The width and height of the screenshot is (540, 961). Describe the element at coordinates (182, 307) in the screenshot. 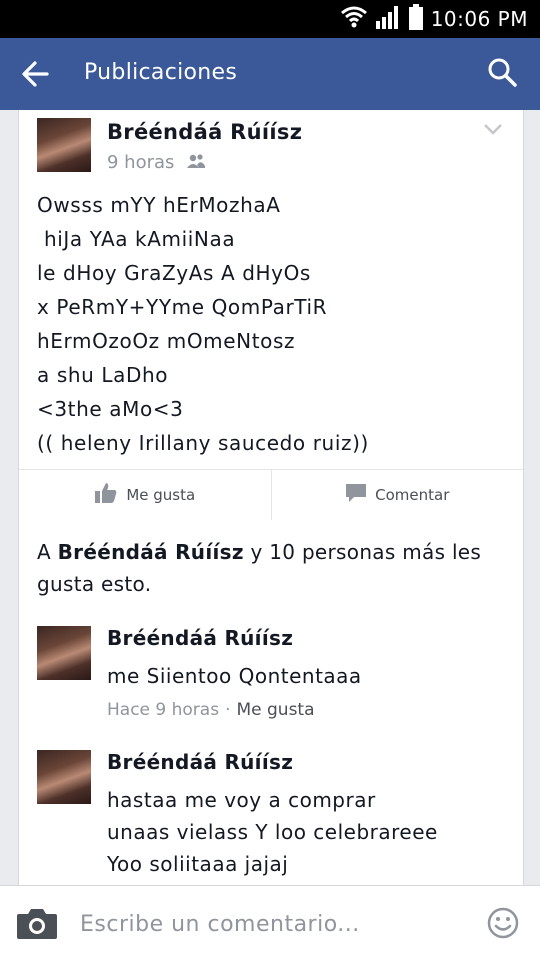

I see `post-text-line: x PeRmY+YYme QomParTiR` at that location.